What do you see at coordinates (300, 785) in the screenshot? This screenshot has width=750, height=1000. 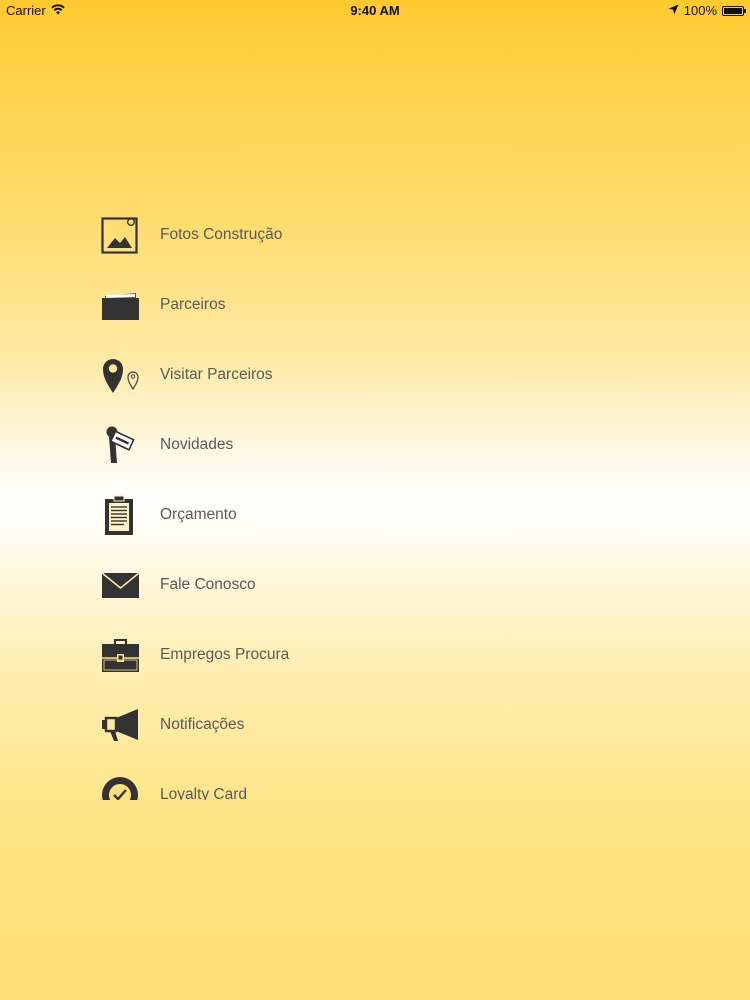 I see `menu-item-loyalty-card: Loyalty Card` at bounding box center [300, 785].